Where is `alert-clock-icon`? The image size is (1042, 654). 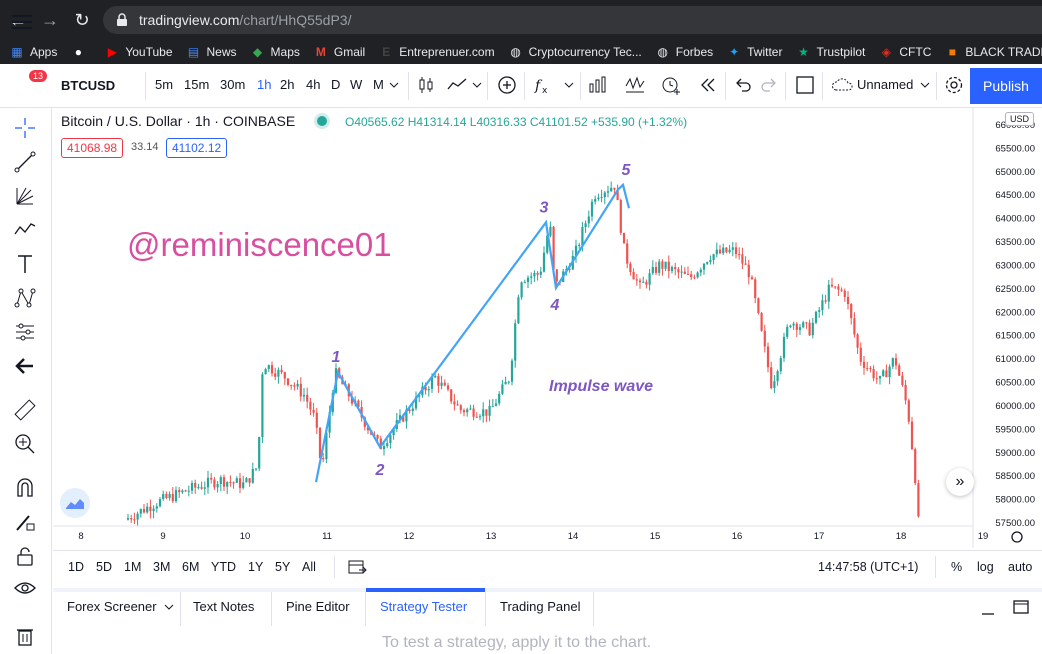
alert-clock-icon is located at coordinates (671, 85).